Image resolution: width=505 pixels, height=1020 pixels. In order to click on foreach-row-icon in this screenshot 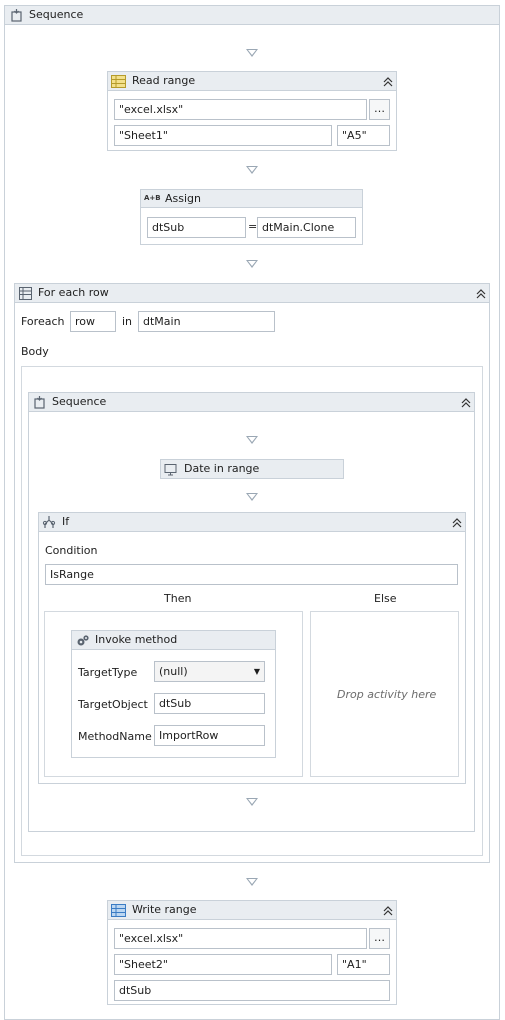, I will do `click(25, 293)`.